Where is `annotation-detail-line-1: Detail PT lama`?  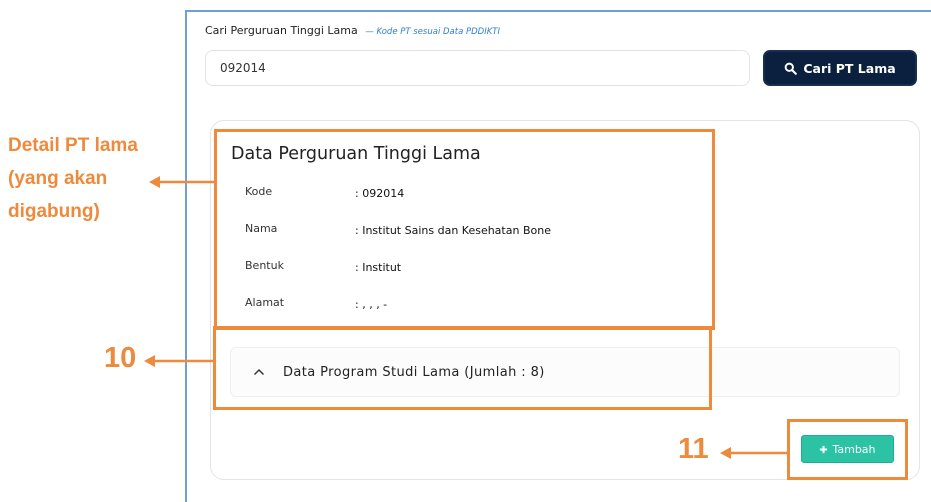 annotation-detail-line-1: Detail PT lama is located at coordinates (73, 145).